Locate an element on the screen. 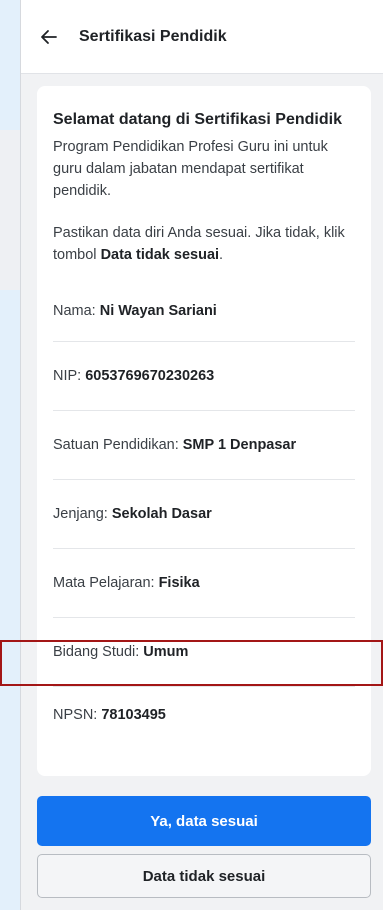  field-bidang-studi: Bidang Studi: Umum is located at coordinates (204, 652).